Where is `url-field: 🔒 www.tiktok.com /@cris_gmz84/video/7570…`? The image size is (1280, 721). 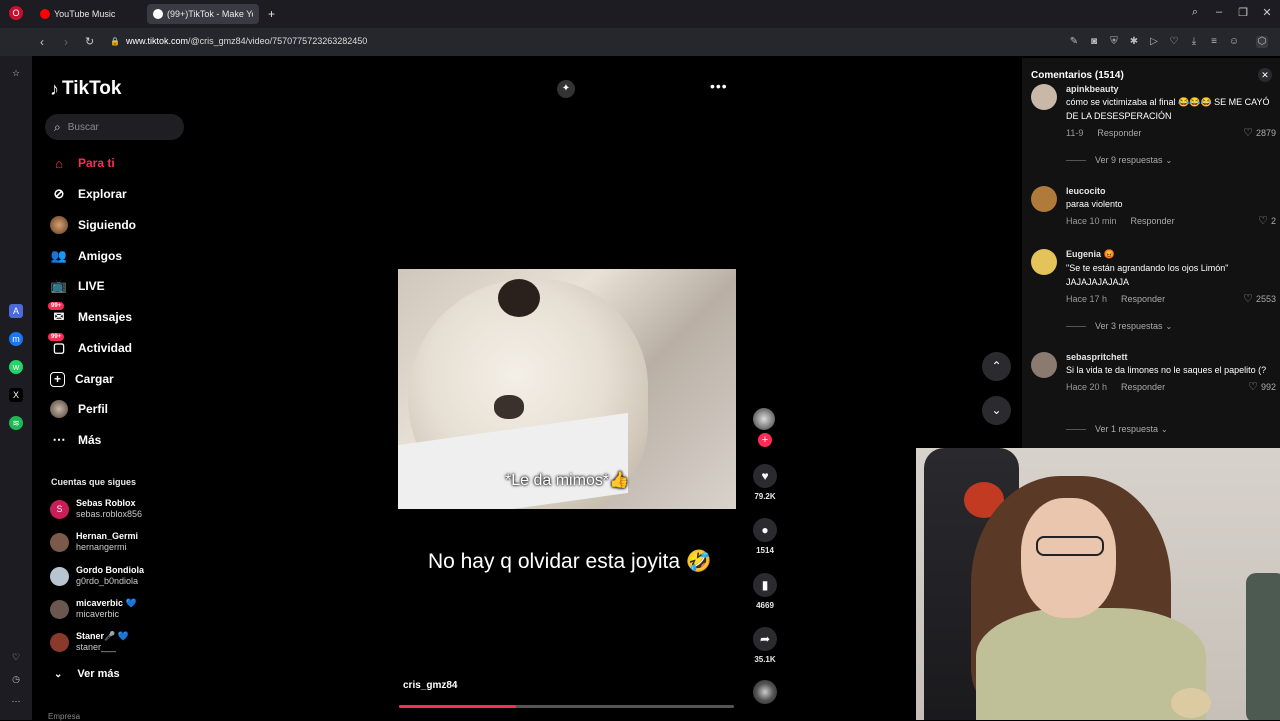
url-field: 🔒 www.tiktok.com /@cris_gmz84/video/7570… is located at coordinates (238, 41).